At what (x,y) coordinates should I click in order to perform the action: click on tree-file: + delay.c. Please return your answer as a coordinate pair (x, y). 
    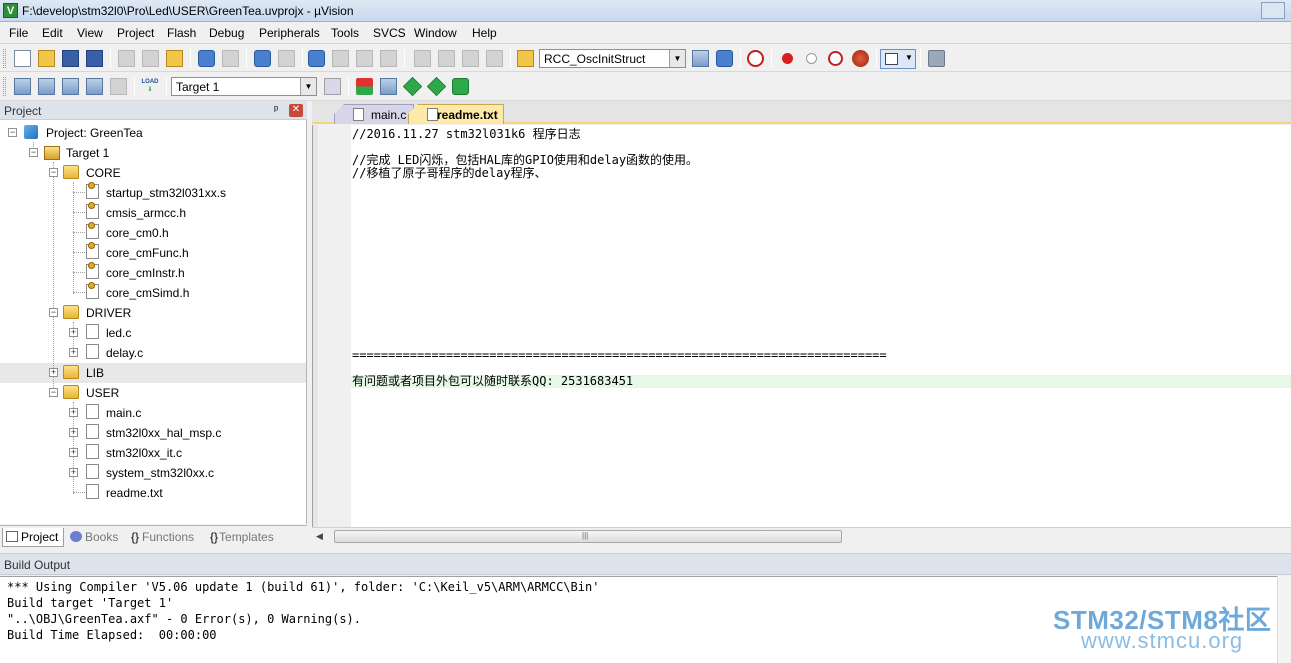
    Looking at the image, I should click on (153, 352).